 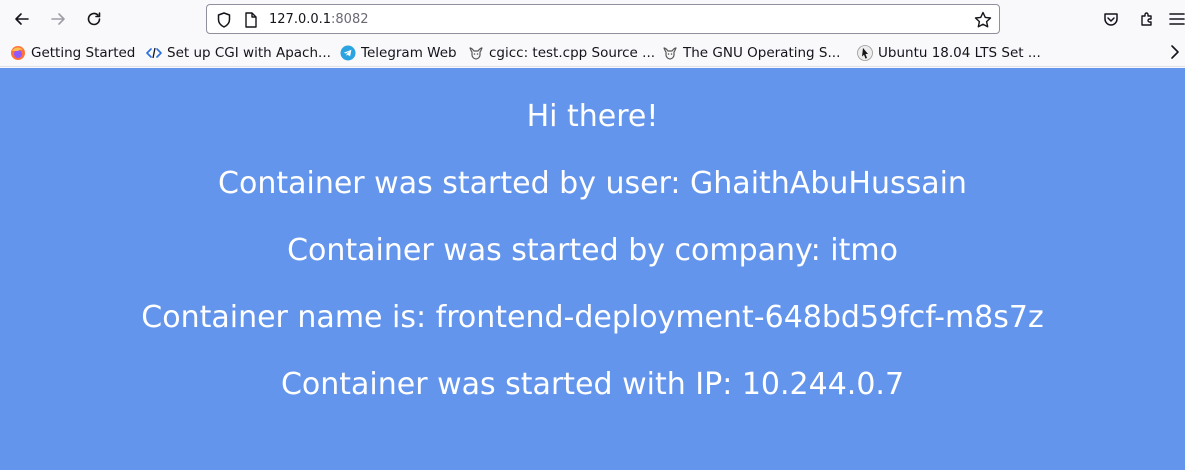 I want to click on reload-icon, so click(x=94, y=19).